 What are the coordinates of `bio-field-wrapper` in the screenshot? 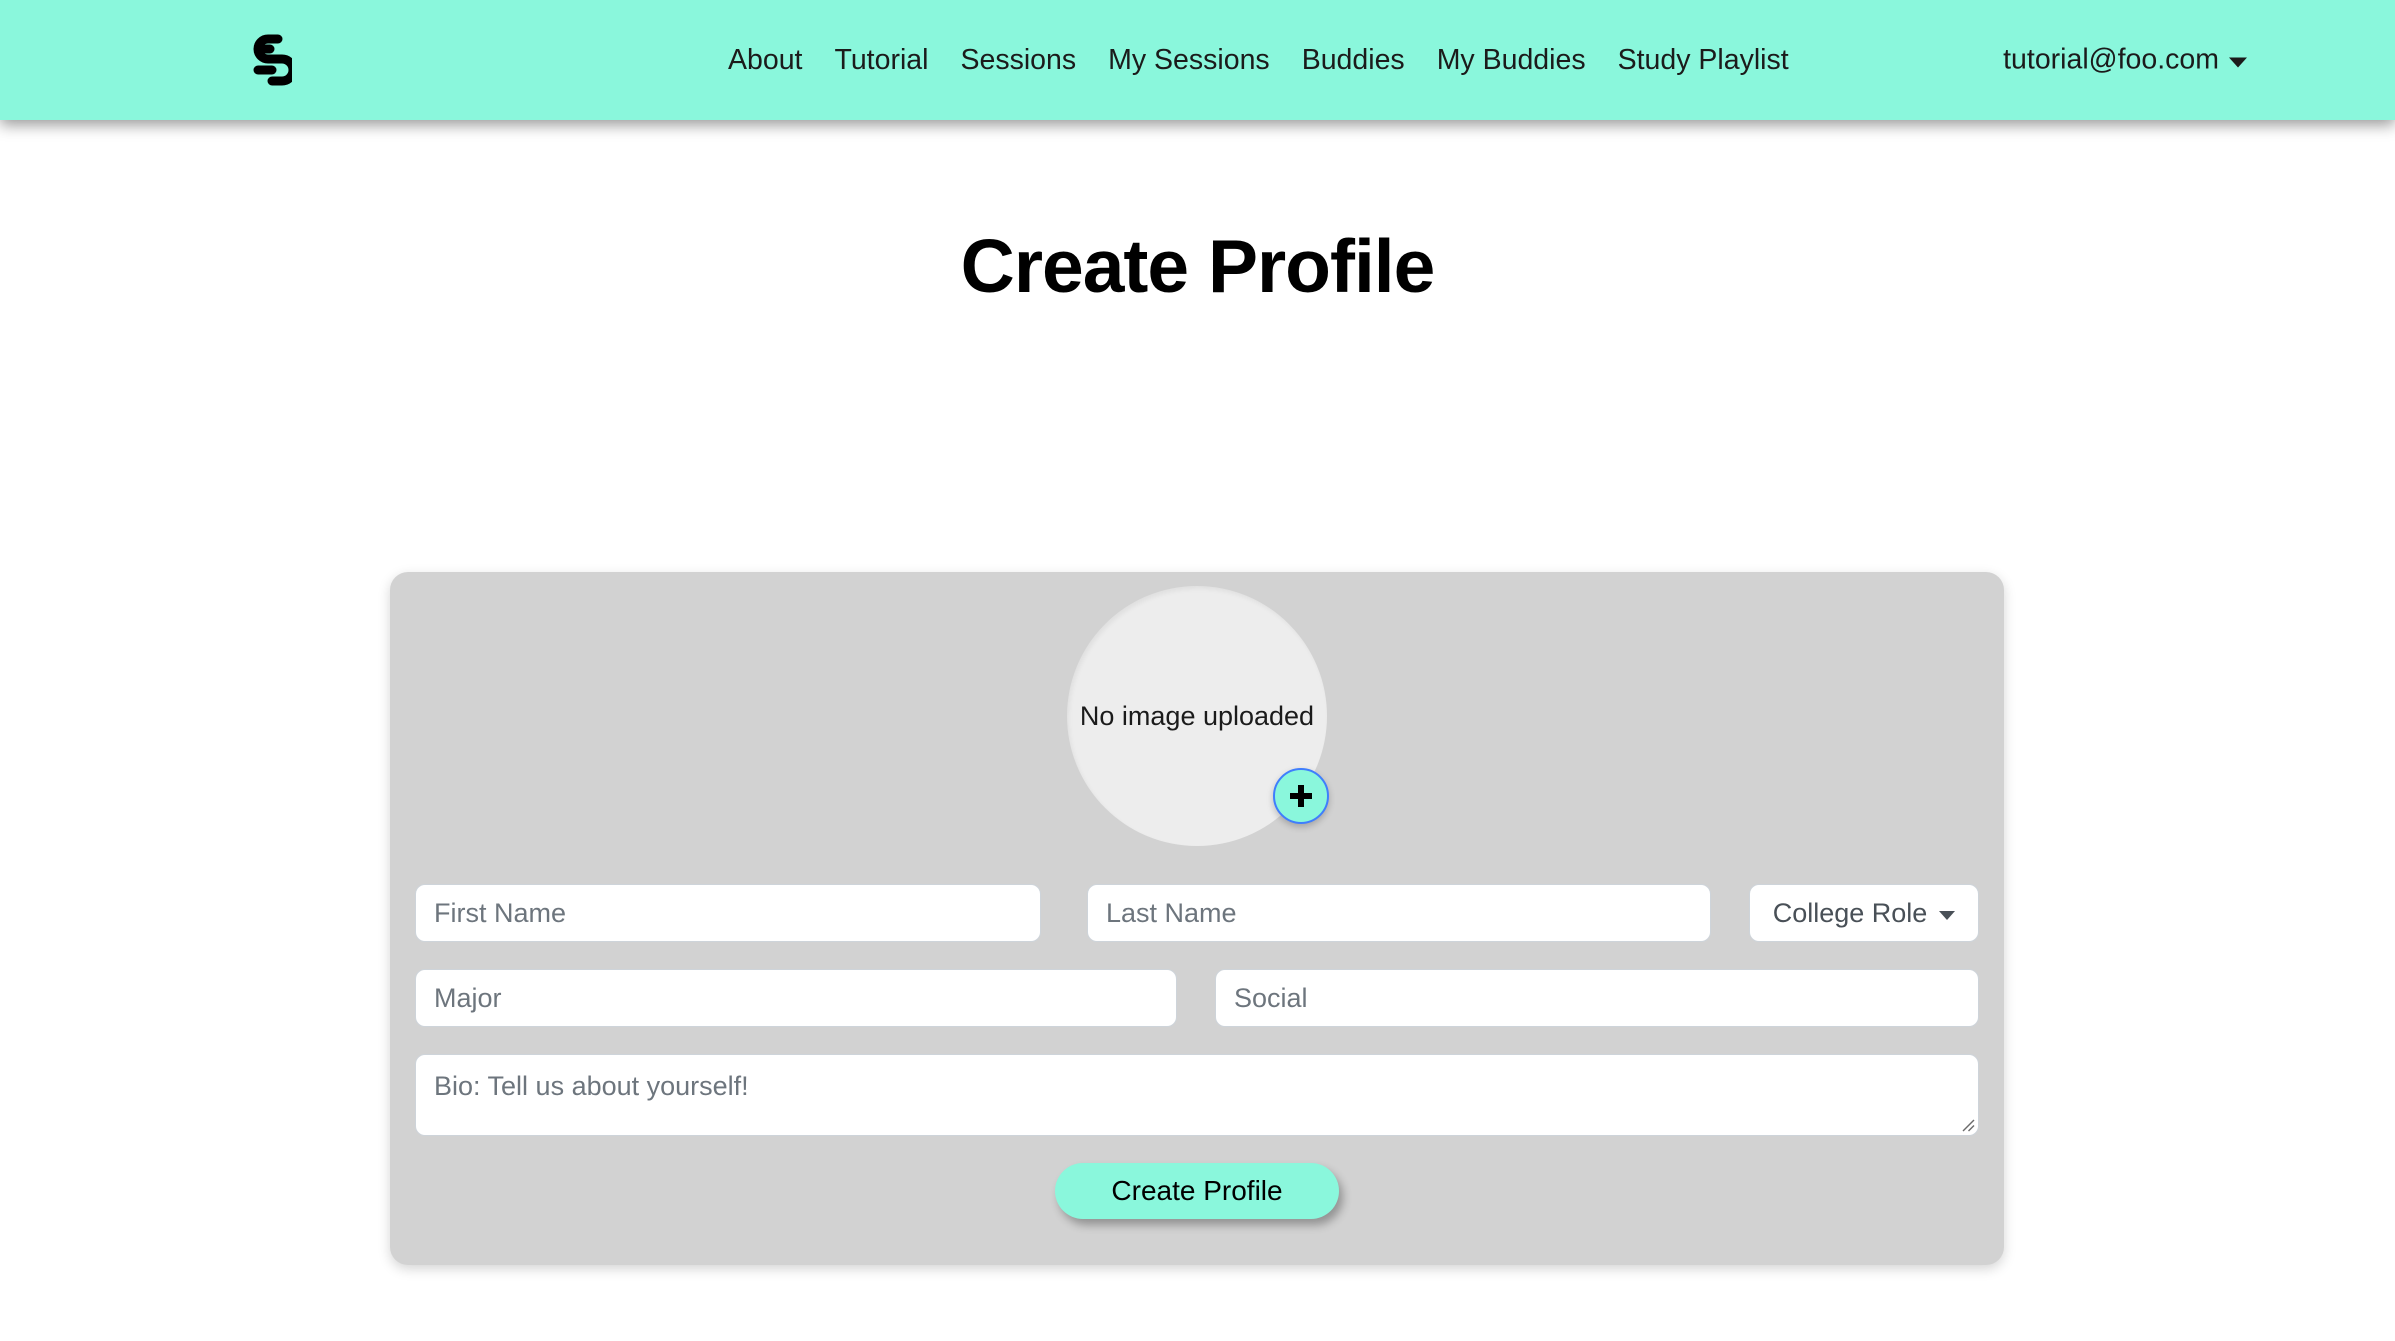 It's located at (1197, 1095).